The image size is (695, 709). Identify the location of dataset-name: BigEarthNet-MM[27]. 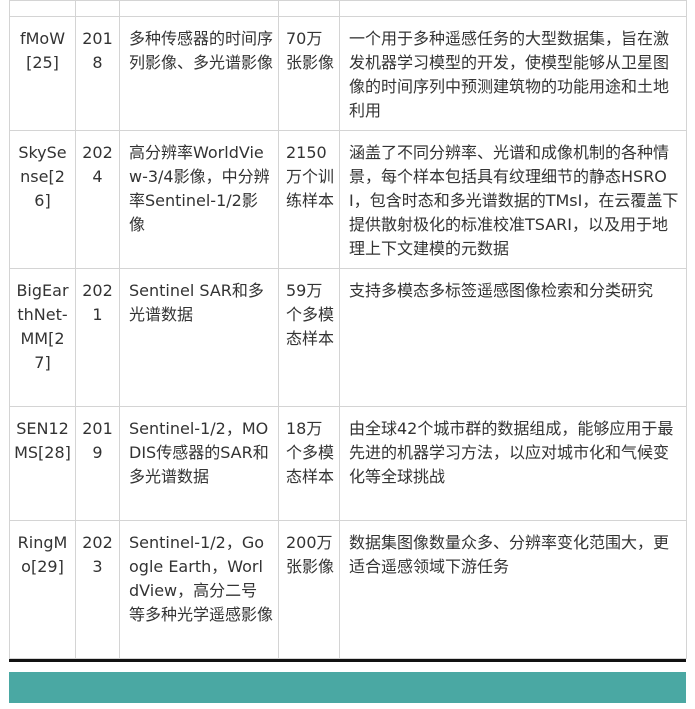
(42, 326).